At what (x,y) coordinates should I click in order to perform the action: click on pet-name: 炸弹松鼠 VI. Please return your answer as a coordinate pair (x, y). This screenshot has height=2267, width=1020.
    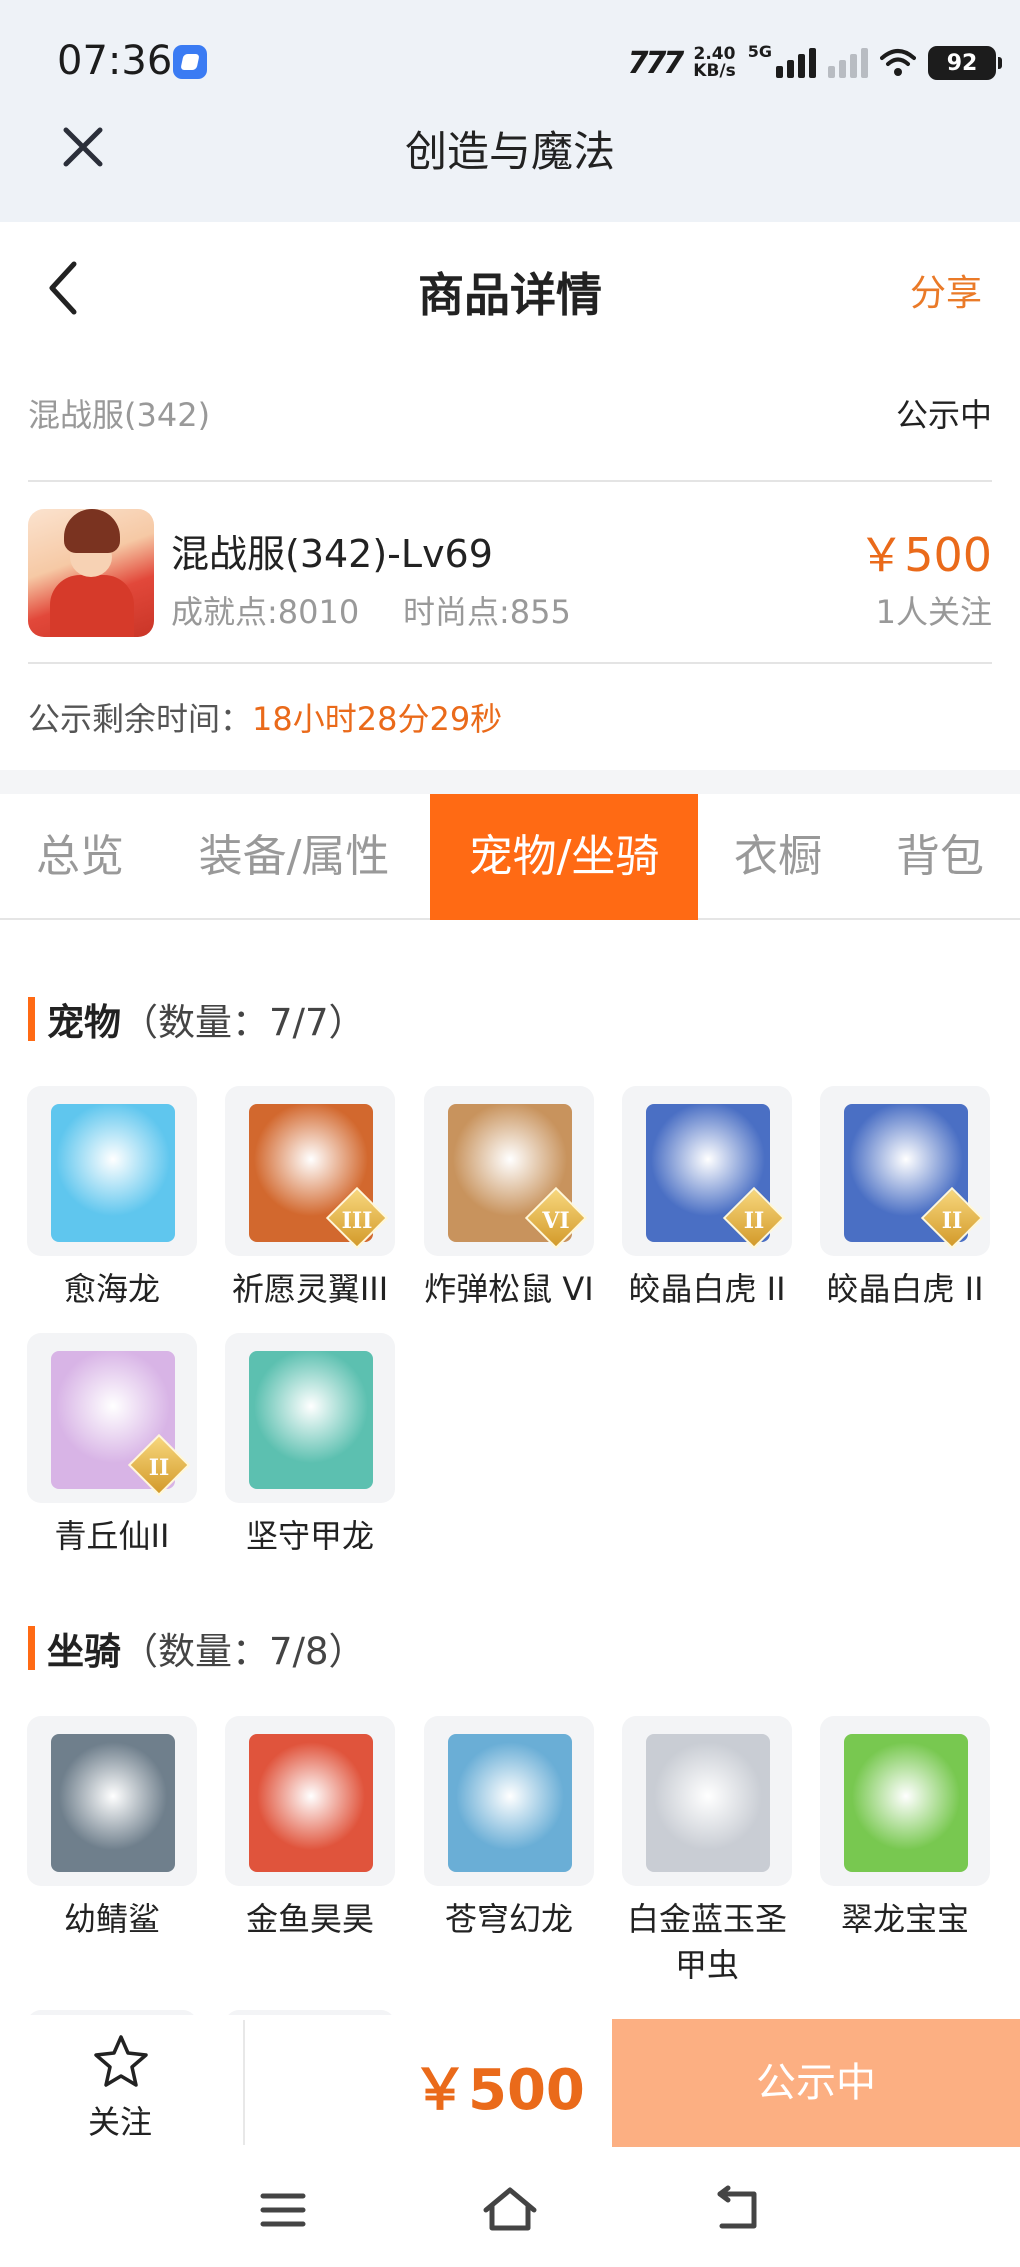
    Looking at the image, I should click on (509, 1289).